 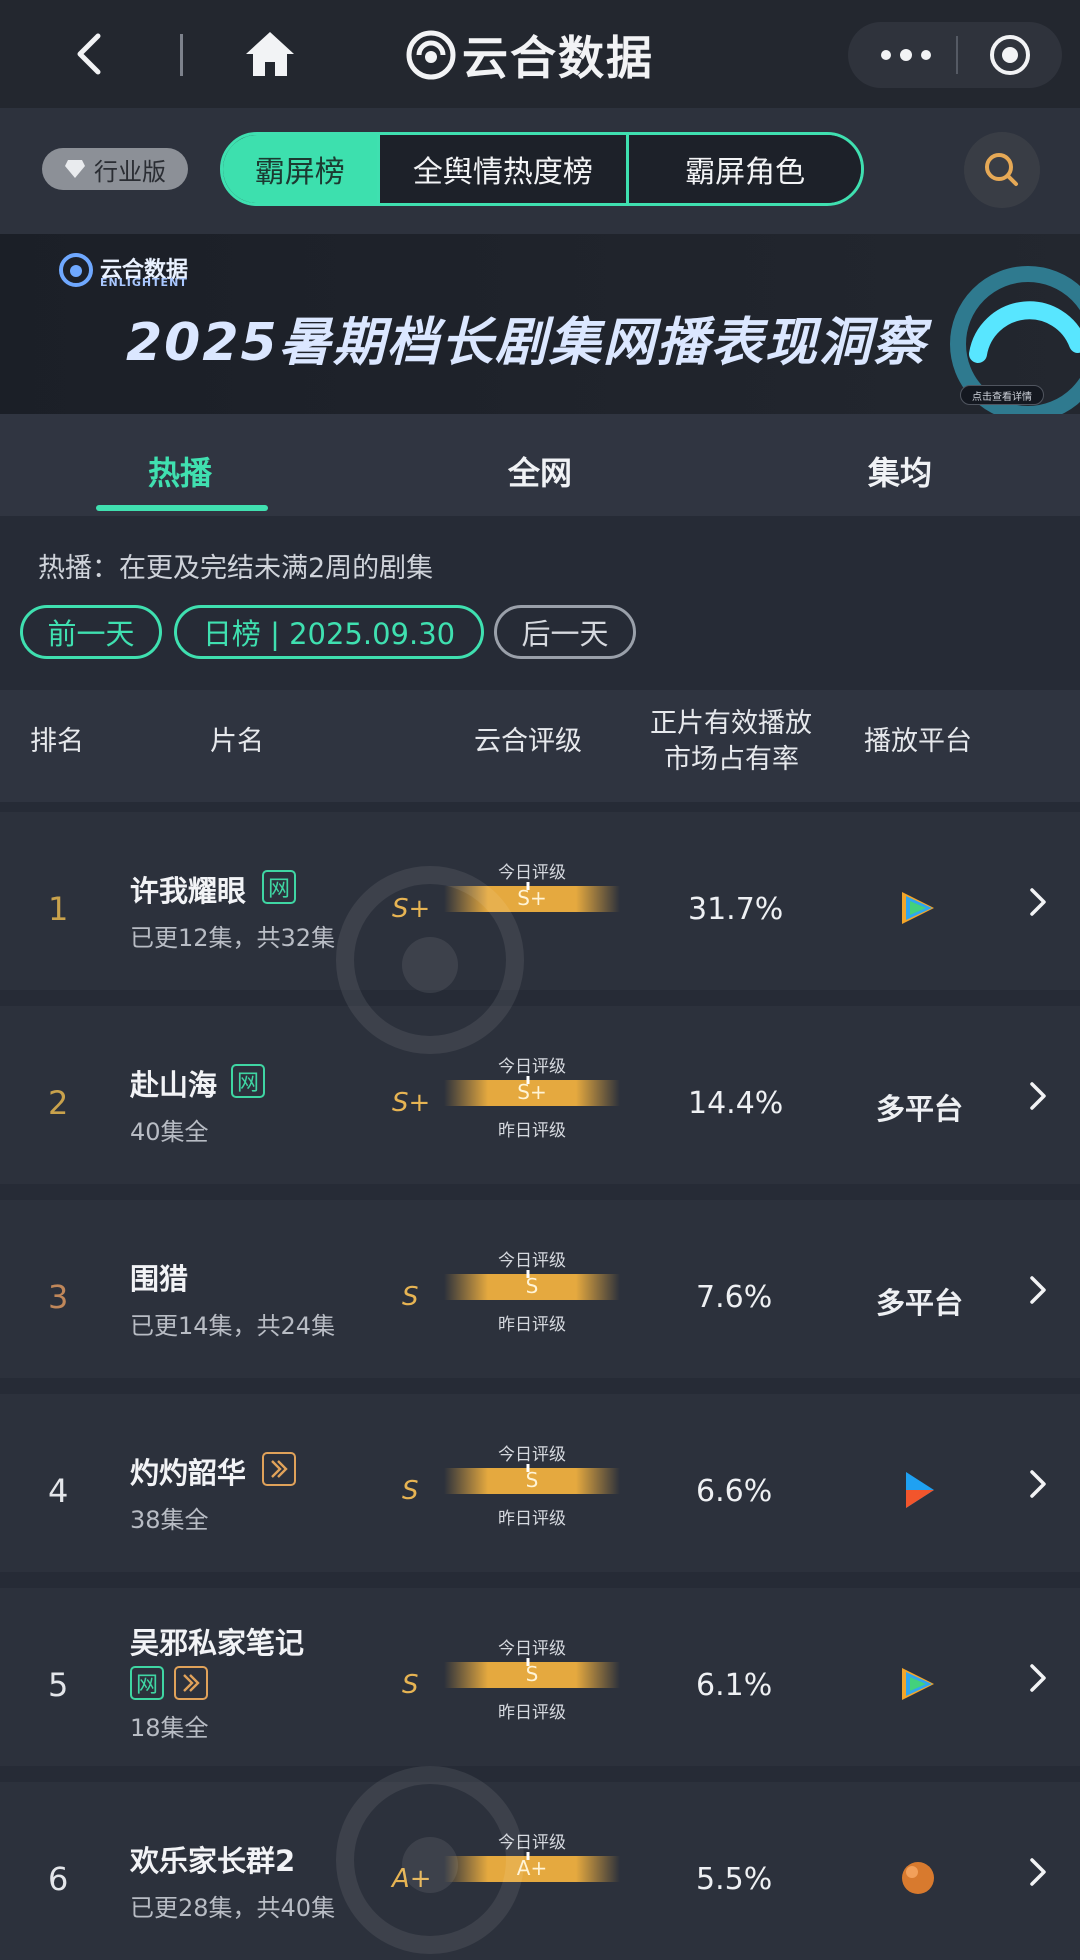 What do you see at coordinates (91, 632) in the screenshot?
I see `prev-day-button: 前一天` at bounding box center [91, 632].